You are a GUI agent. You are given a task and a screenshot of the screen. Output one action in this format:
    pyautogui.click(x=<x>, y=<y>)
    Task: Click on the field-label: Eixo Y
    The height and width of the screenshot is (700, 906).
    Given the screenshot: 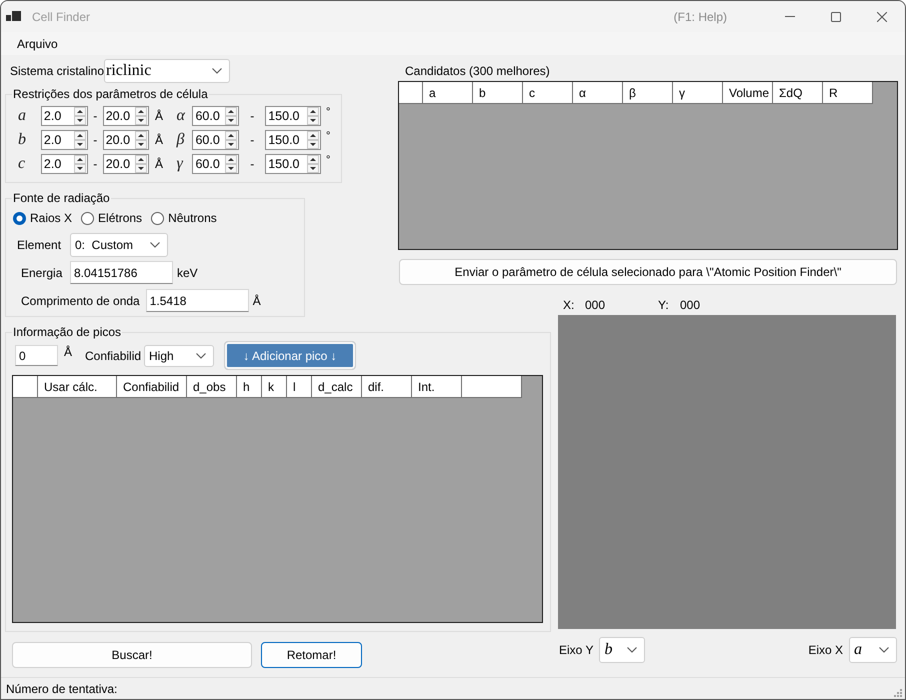 What is the action you would take?
    pyautogui.click(x=576, y=650)
    